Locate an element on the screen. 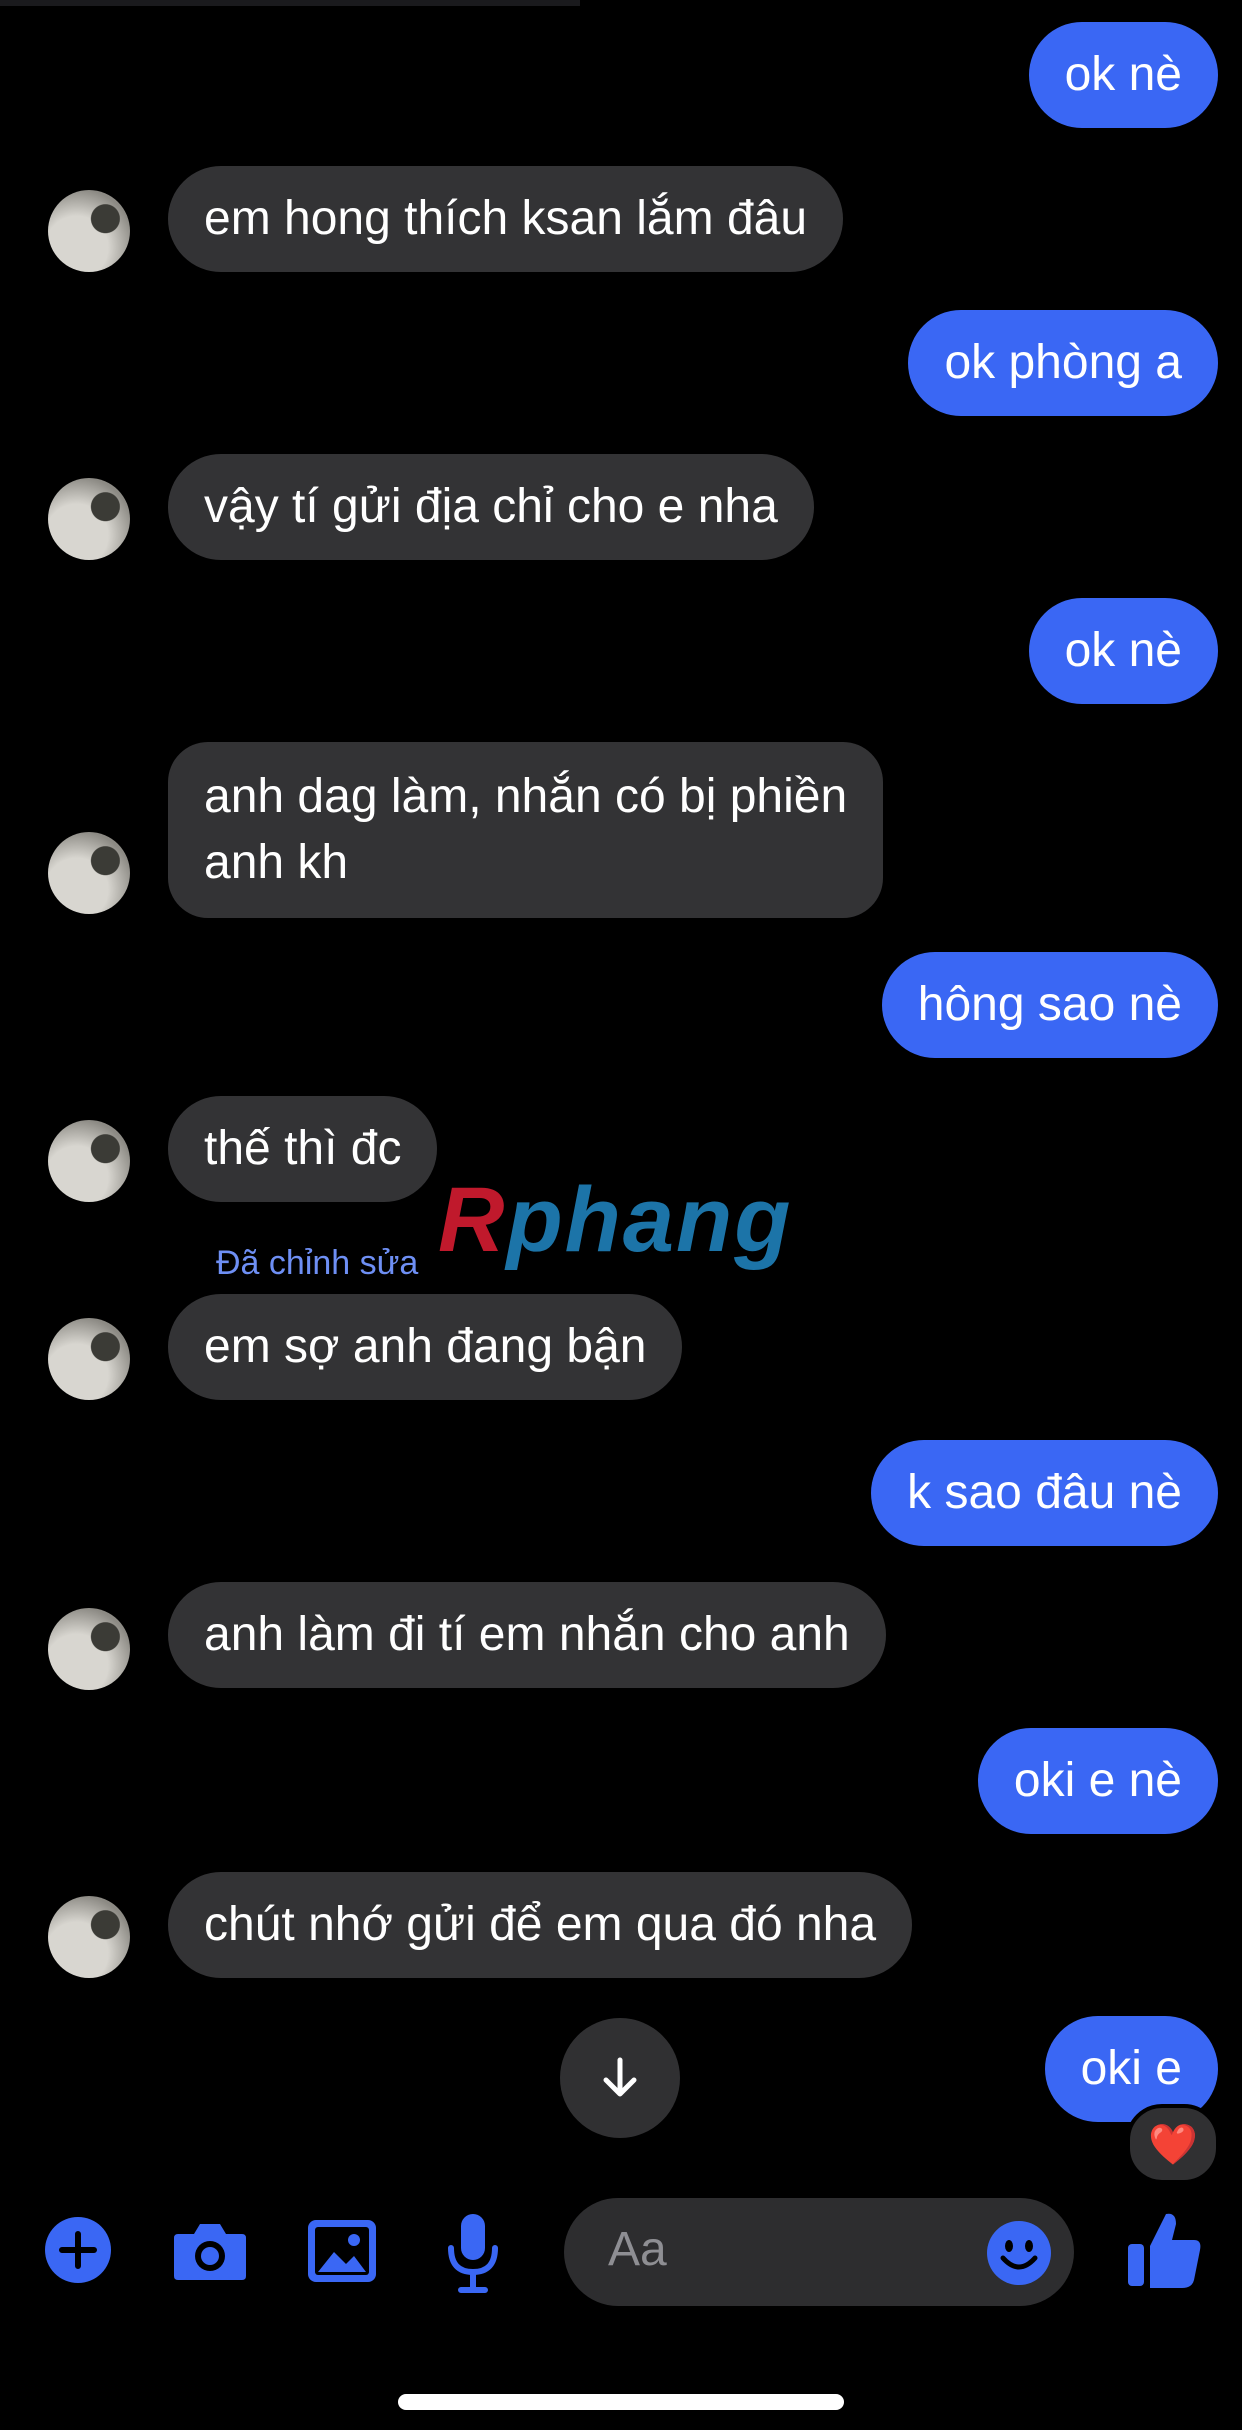 This screenshot has width=1242, height=2430. microphone-icon is located at coordinates (473, 2253).